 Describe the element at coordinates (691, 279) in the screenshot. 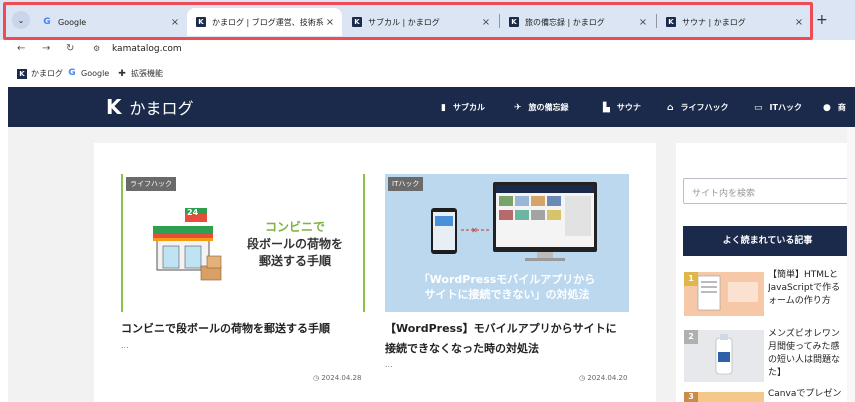

I see `rank-badge: 1` at that location.